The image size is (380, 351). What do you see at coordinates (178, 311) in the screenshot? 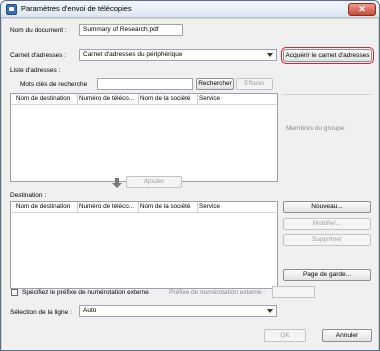
I see `line-selection-select: Auto` at bounding box center [178, 311].